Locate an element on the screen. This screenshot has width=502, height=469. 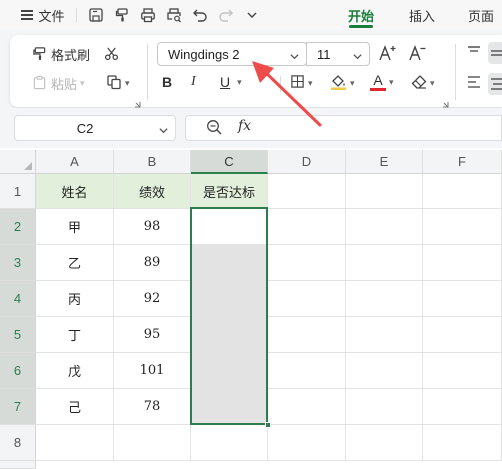
cell-d1 is located at coordinates (307, 191).